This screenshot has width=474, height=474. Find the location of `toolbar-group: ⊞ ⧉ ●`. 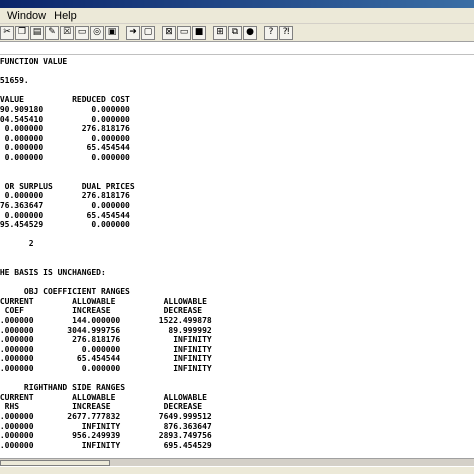

toolbar-group: ⊞ ⧉ ● is located at coordinates (235, 32).